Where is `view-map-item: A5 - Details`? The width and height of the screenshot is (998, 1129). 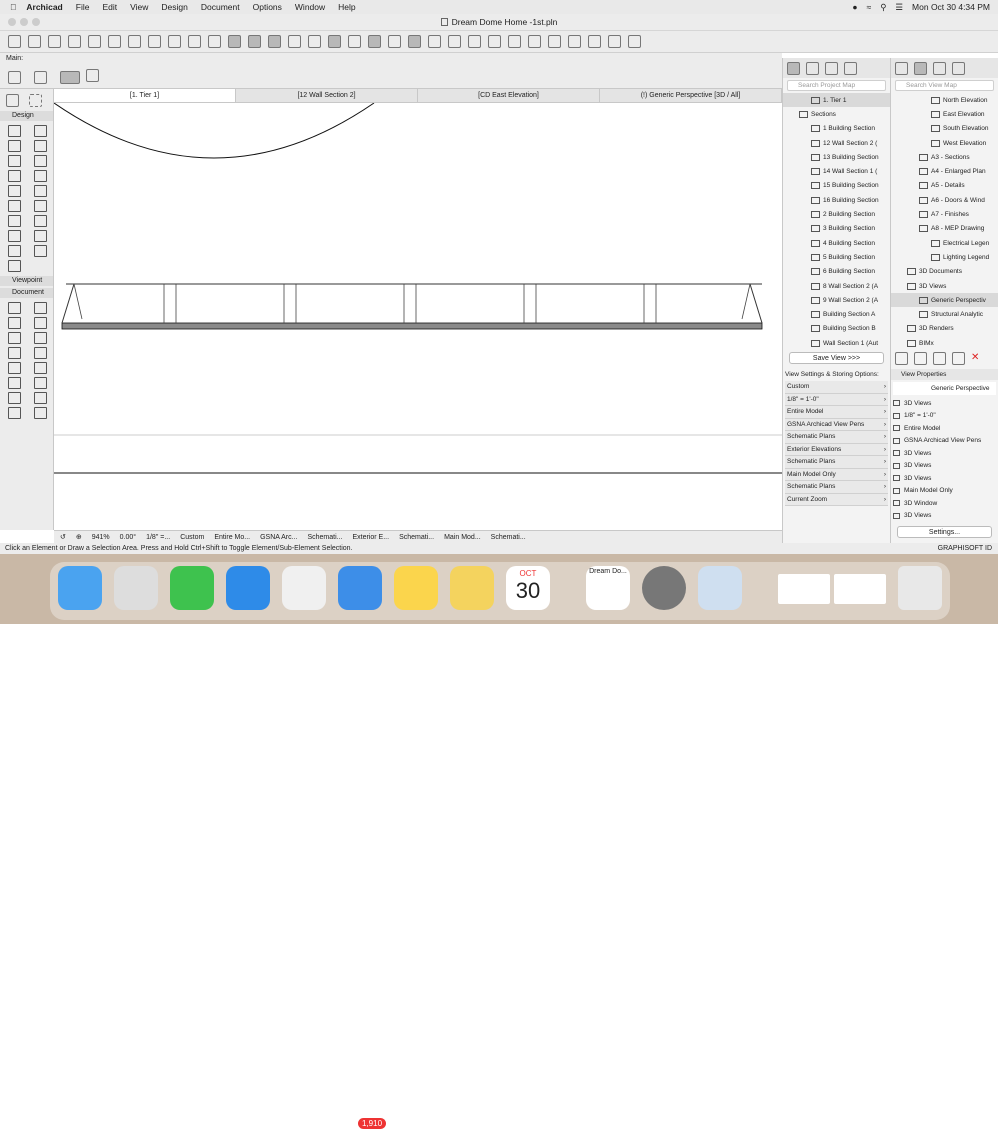 view-map-item: A5 - Details is located at coordinates (944, 186).